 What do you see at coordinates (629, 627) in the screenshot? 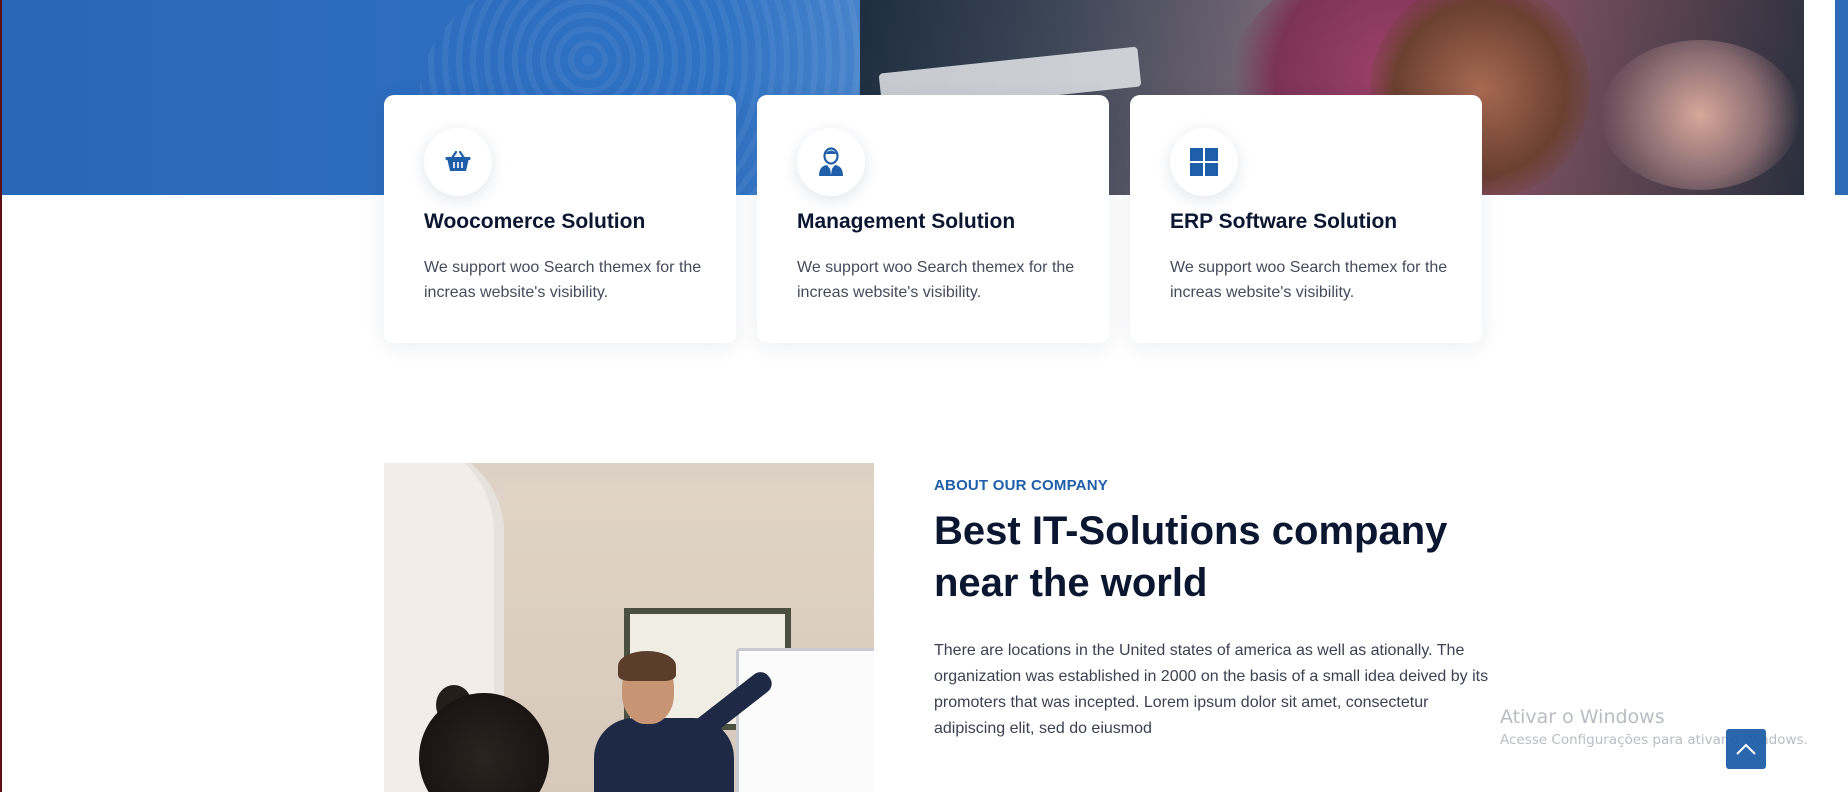
I see `about-image` at bounding box center [629, 627].